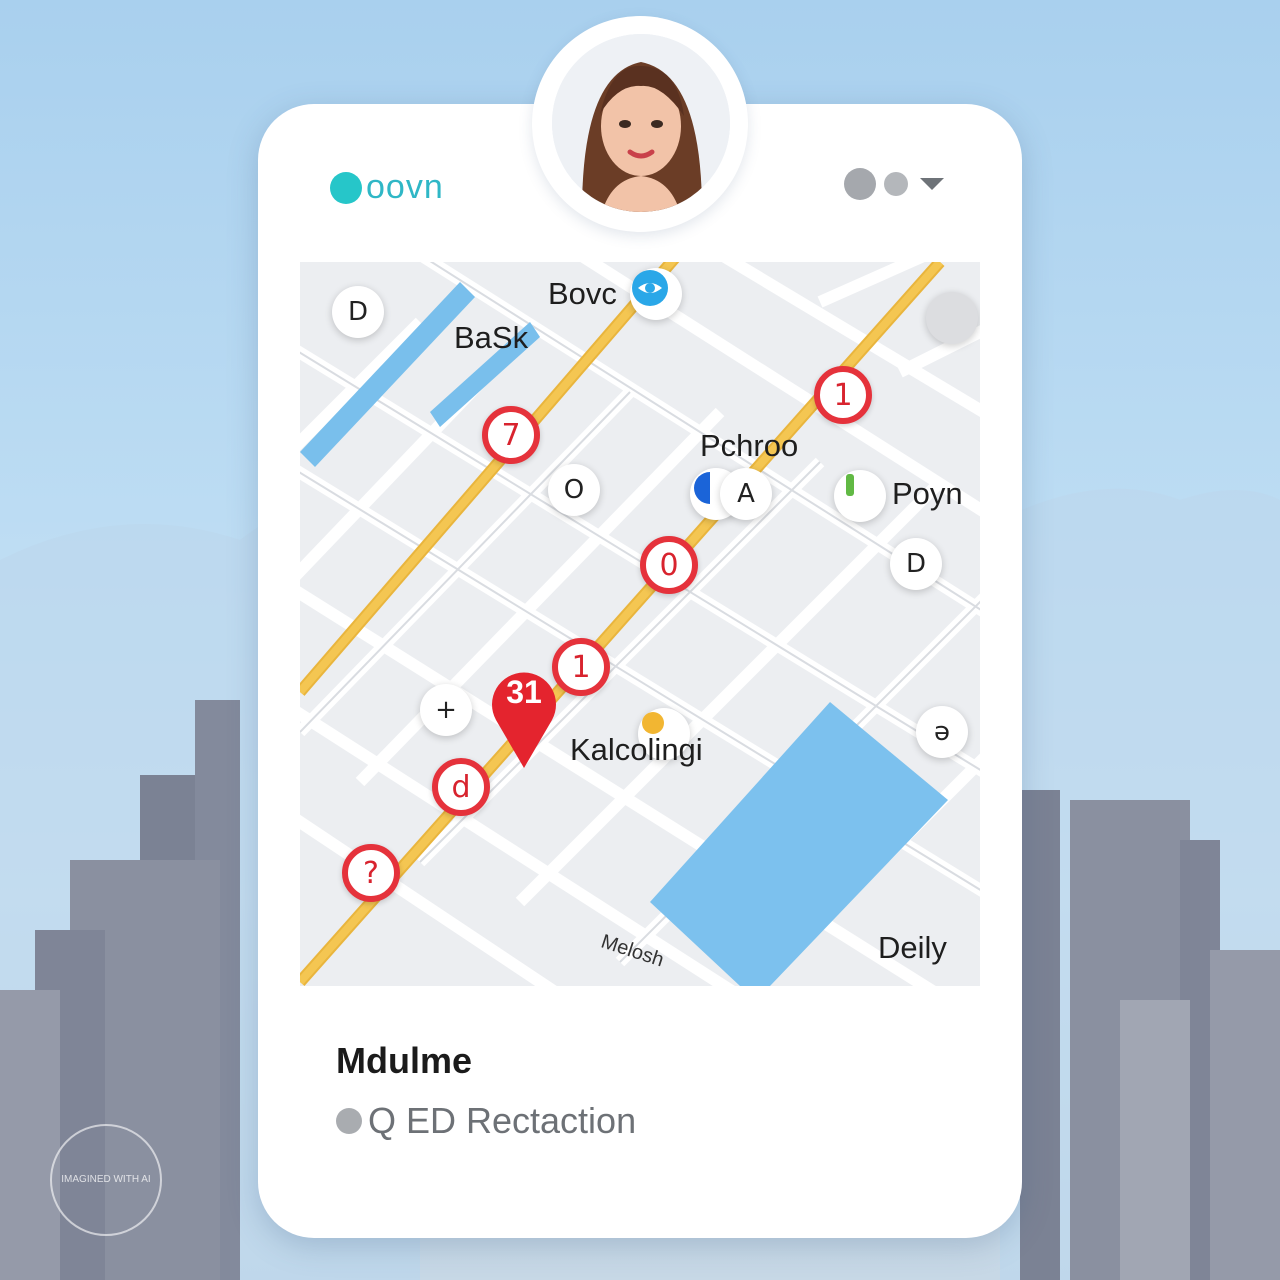  I want to click on map-label: BaSk, so click(491, 337).